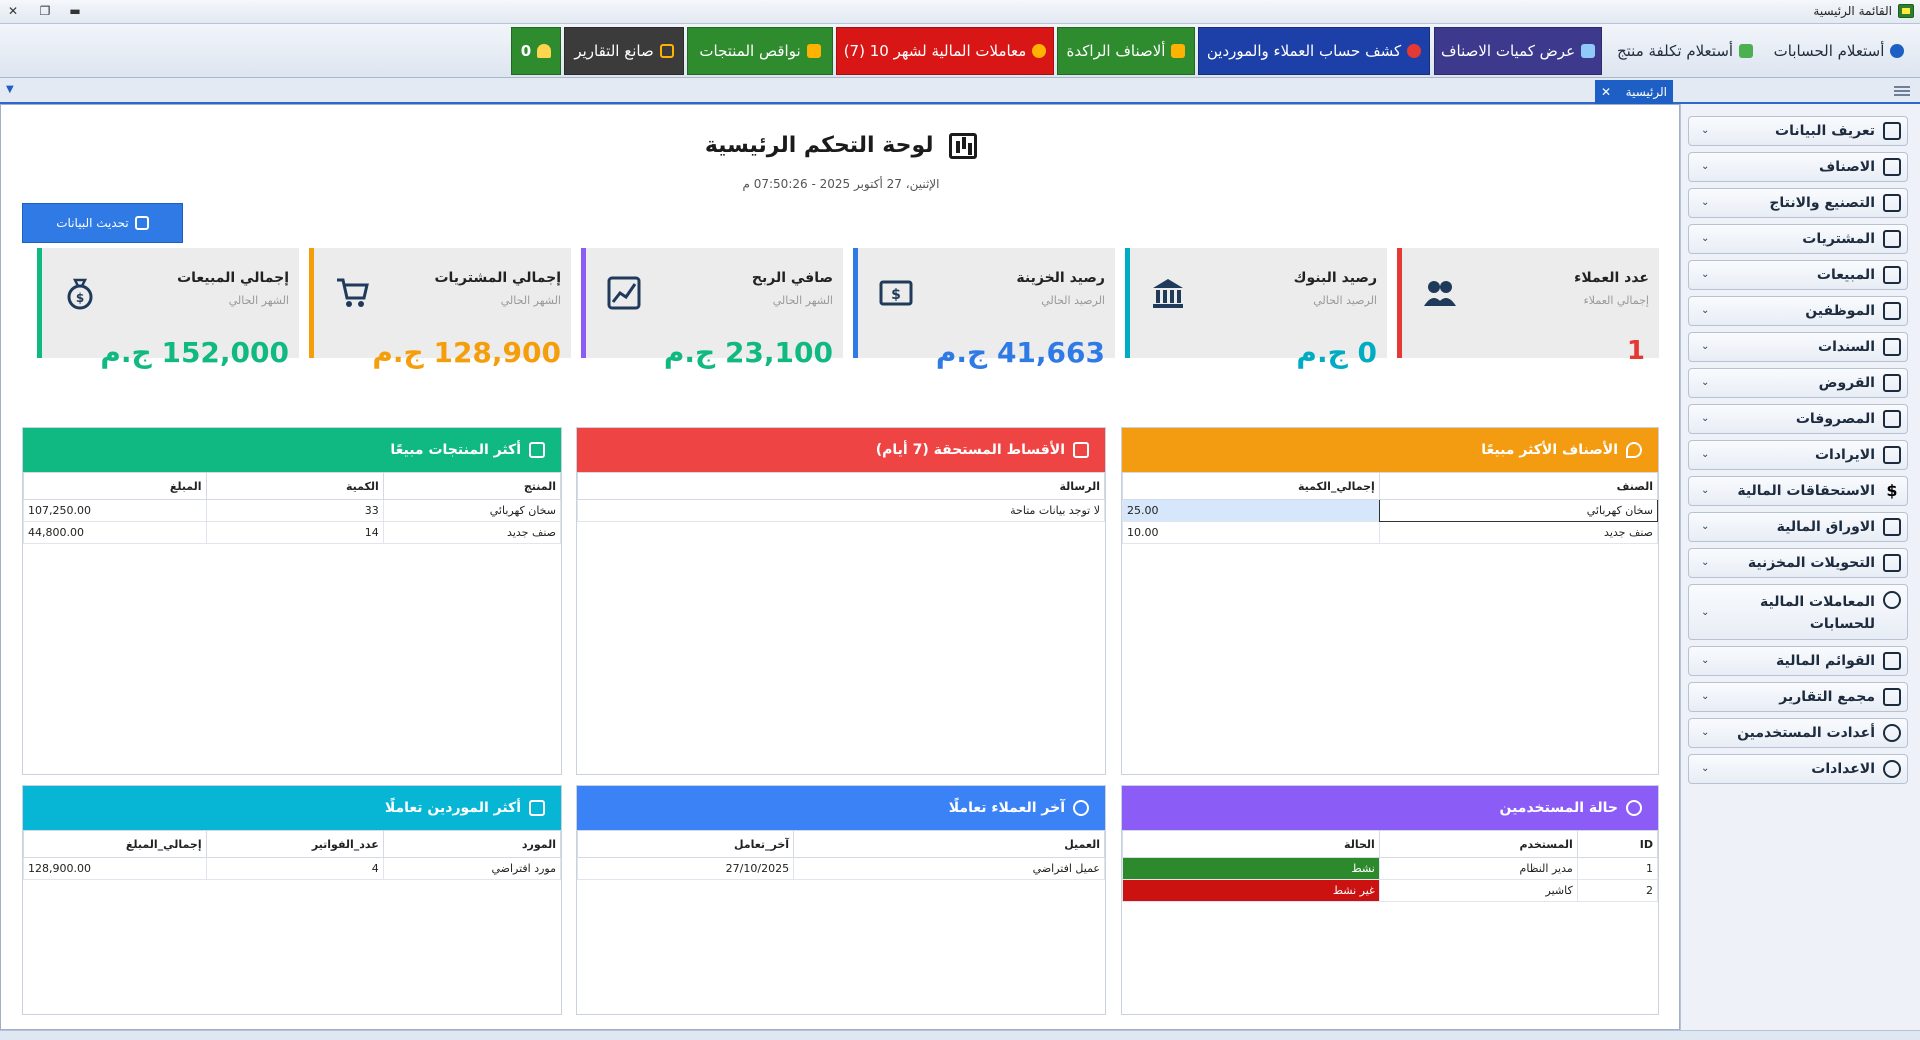 This screenshot has width=1920, height=1040. I want to click on minimize-window-icon: ▬, so click(75, 11).